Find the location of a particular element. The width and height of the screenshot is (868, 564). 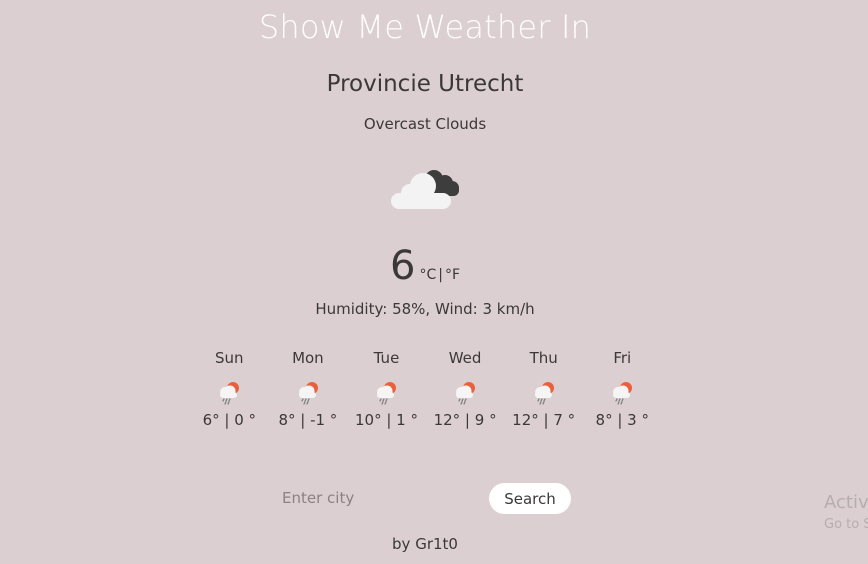

forecast-temperatures: 12° | 7 ° is located at coordinates (544, 420).